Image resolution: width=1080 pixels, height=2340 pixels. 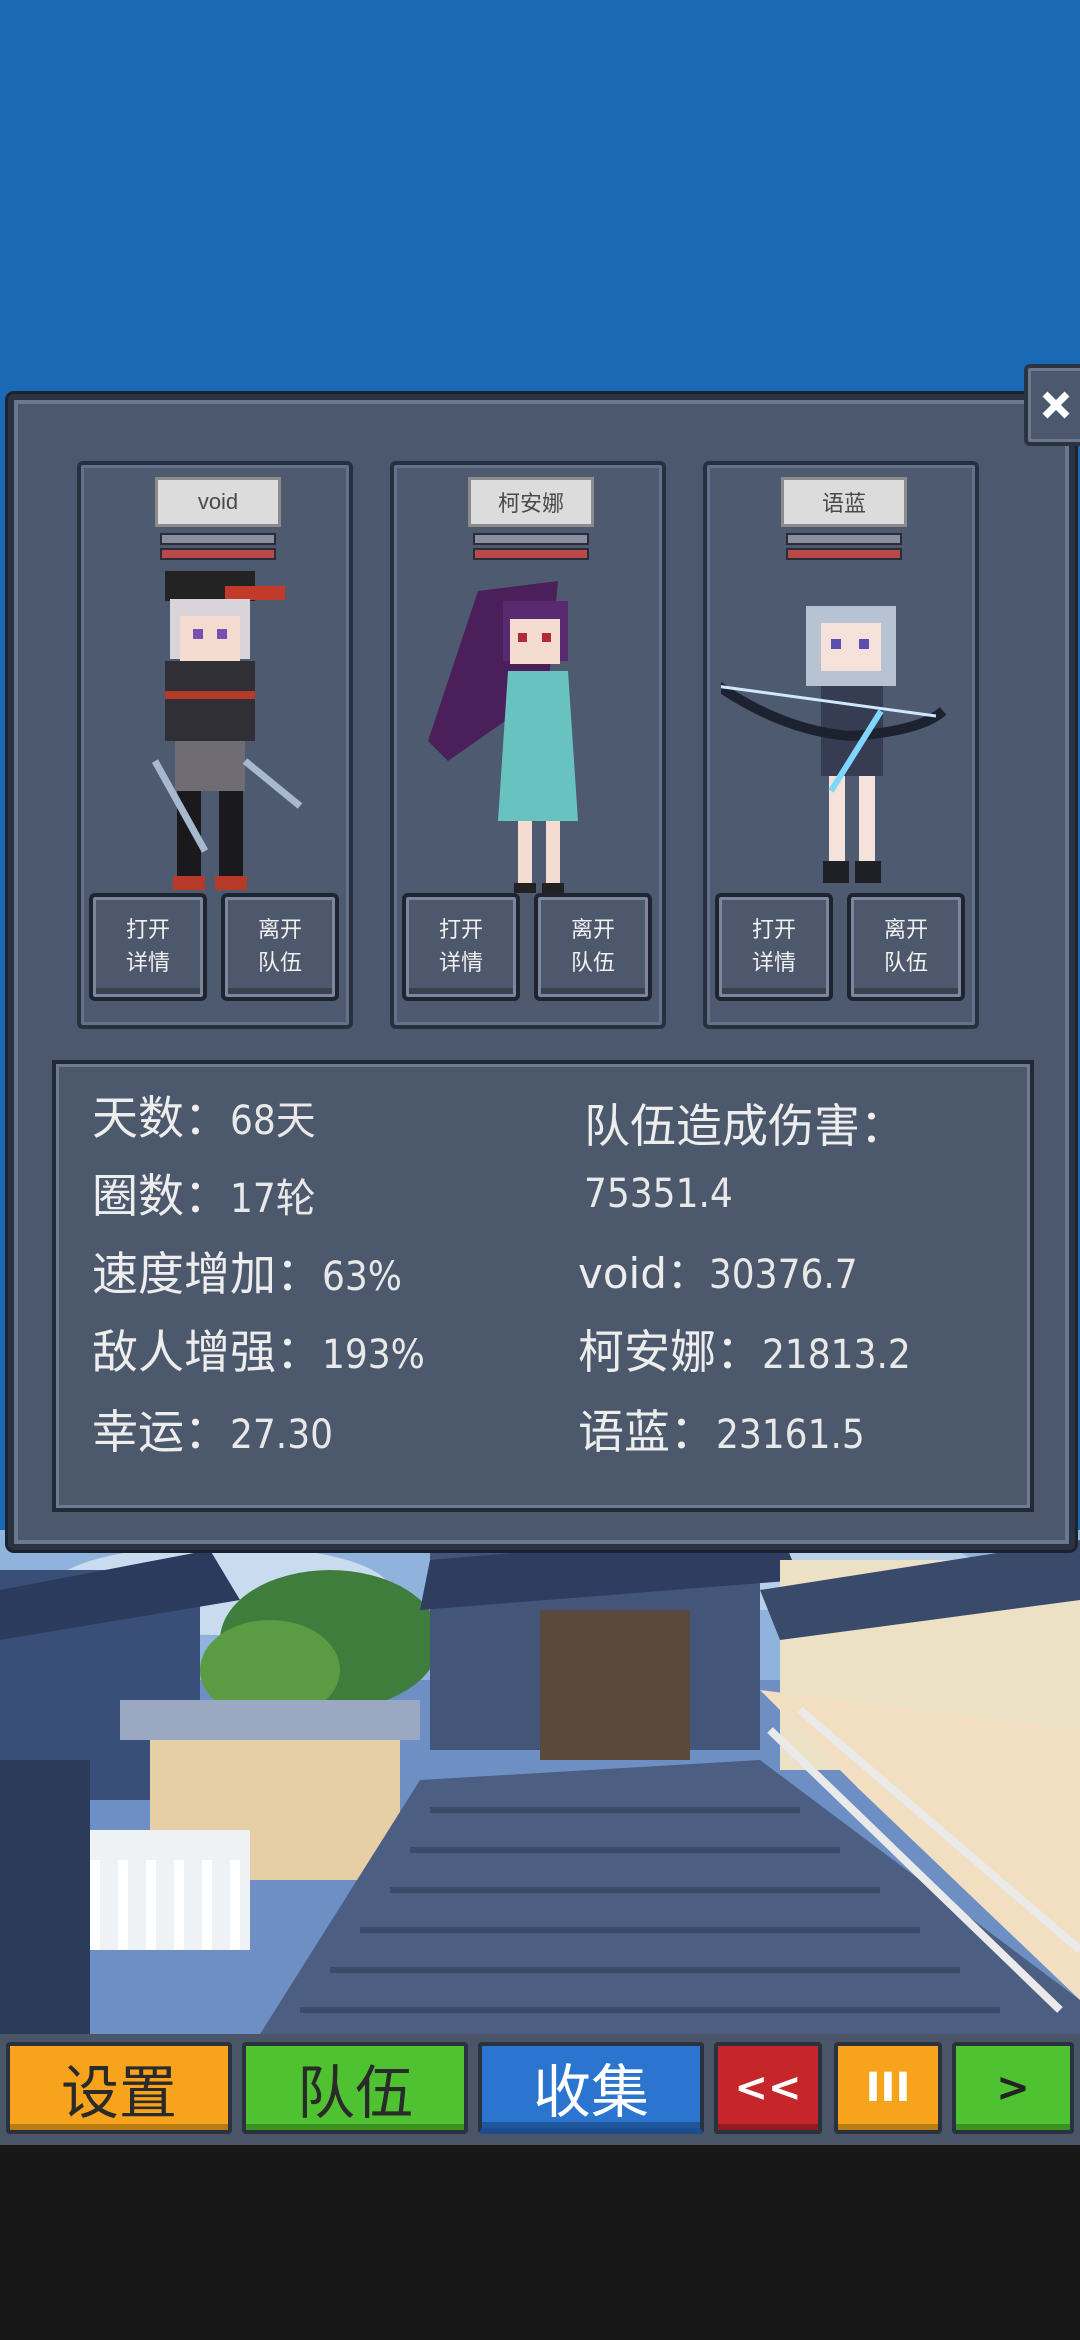 I want to click on stat-value: 21813.2, so click(x=836, y=1355).